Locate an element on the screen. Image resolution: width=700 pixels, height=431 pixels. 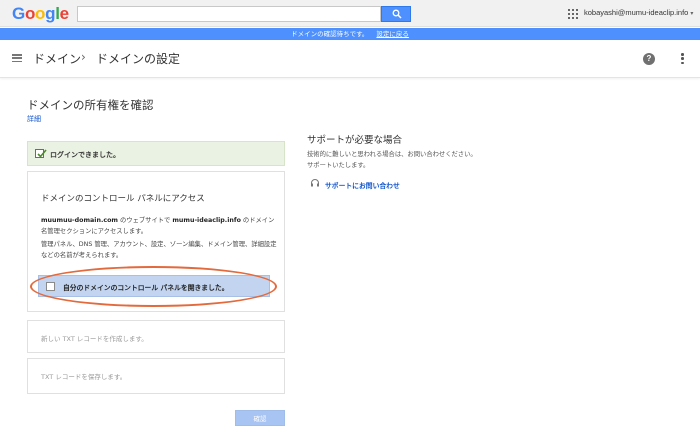
checkbox-label: 自分のドメインのコントロール パネルを開きました。 is located at coordinates (146, 287).